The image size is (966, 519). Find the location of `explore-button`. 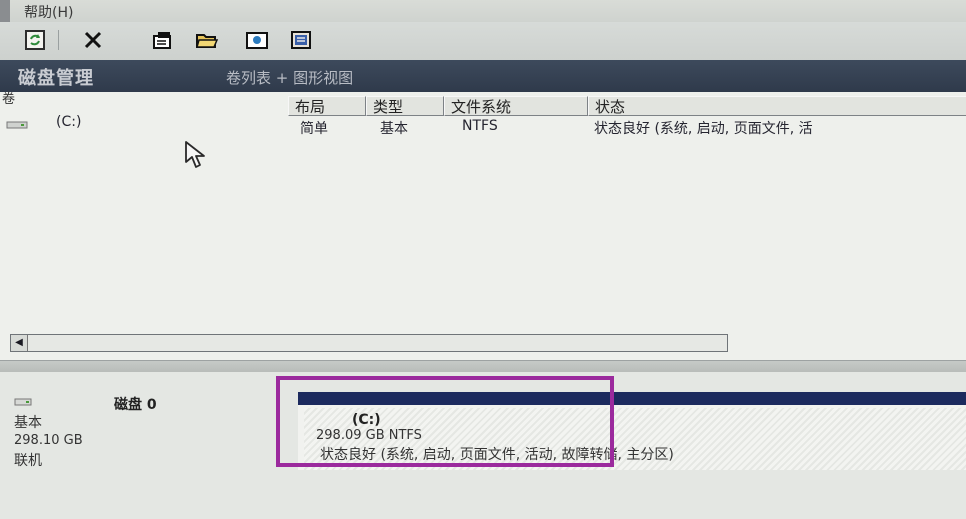

explore-button is located at coordinates (257, 40).